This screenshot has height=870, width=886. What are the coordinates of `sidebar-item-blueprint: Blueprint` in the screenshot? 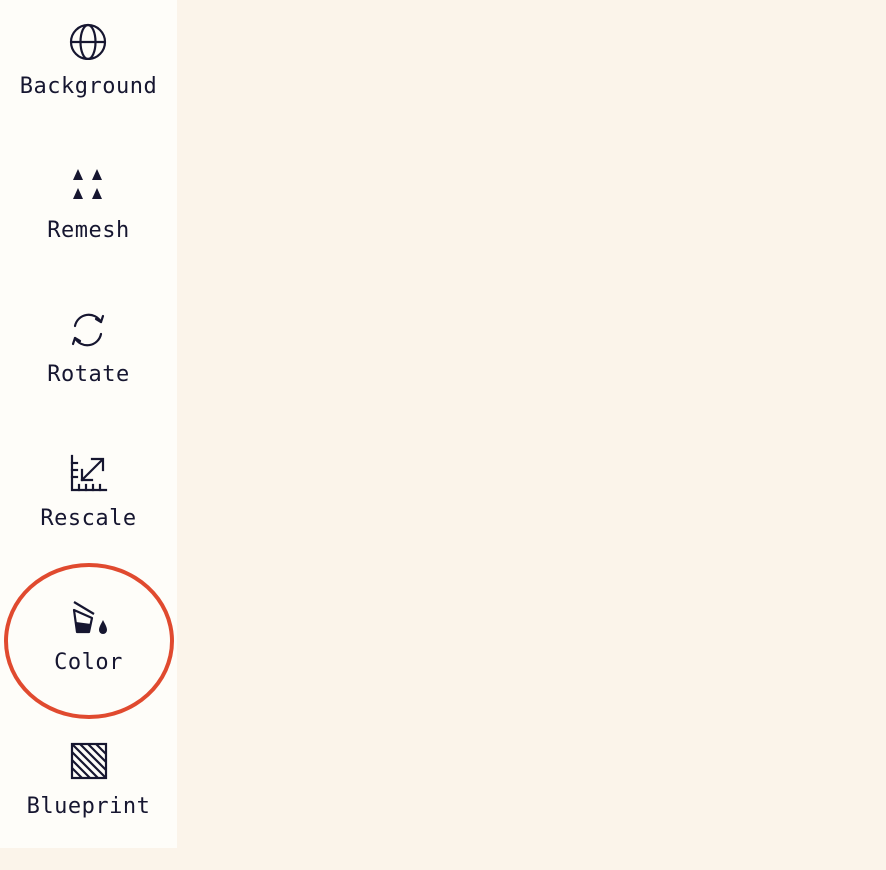 It's located at (88, 805).